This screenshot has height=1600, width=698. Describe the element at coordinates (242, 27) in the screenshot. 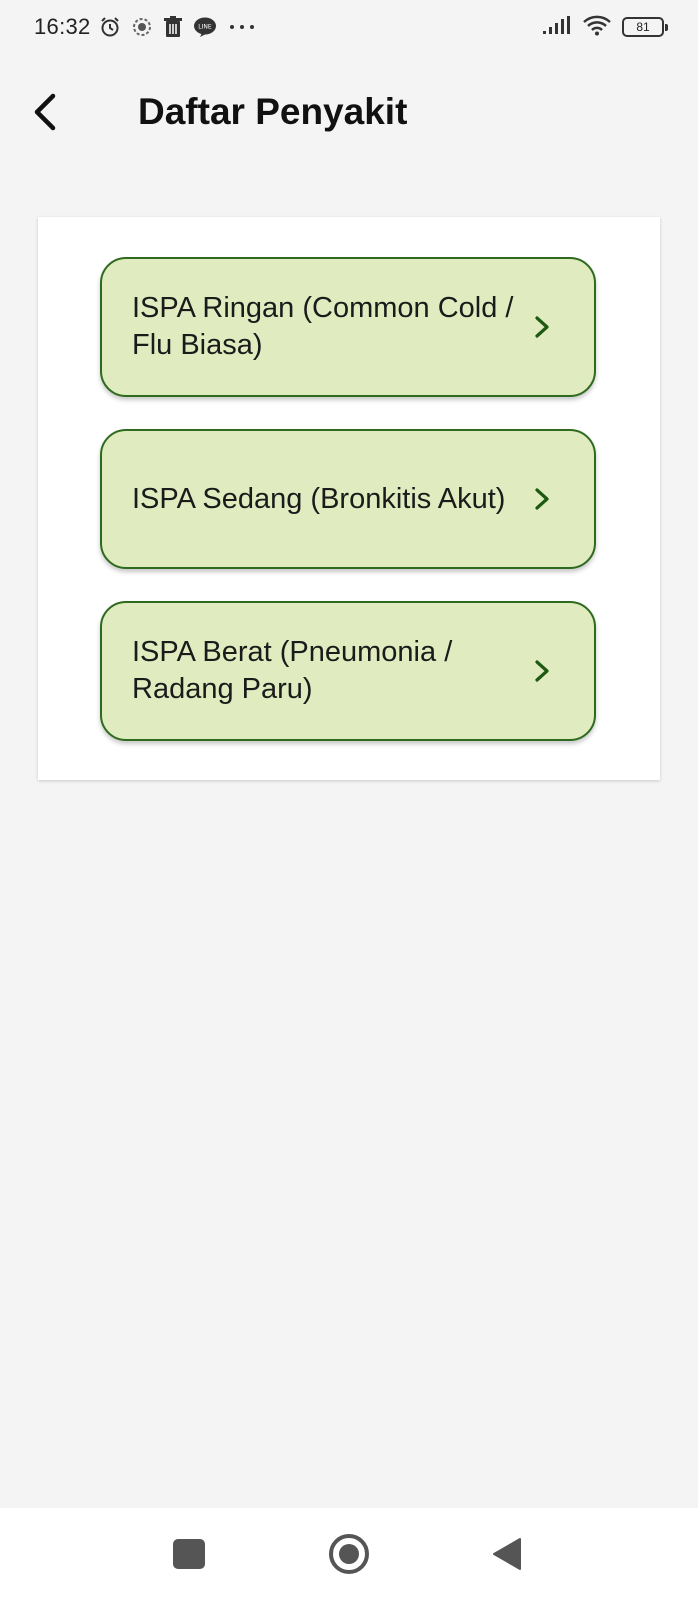

I see `more-dots-icon` at that location.